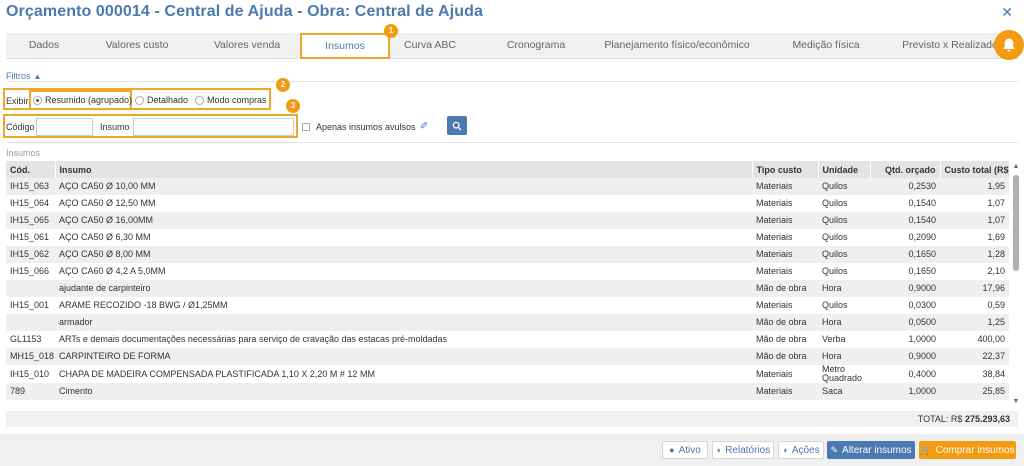 This screenshot has width=1024, height=466. Describe the element at coordinates (237, 100) in the screenshot. I see `radio-modo-compras-label: Modo compras` at that location.